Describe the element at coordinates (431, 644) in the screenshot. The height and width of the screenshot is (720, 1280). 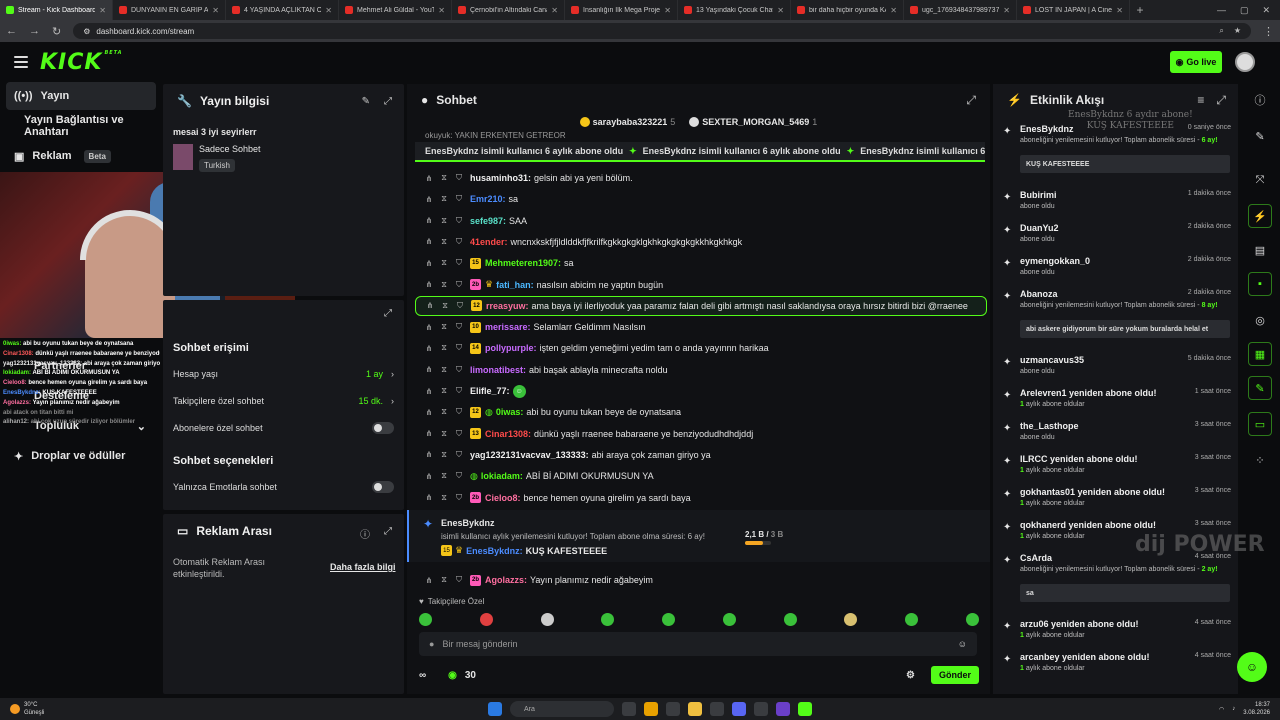
I see `gift-icon: ●` at that location.